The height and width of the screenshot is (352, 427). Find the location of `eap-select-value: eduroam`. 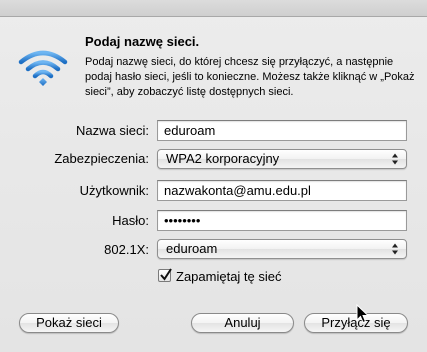

eap-select-value: eduroam is located at coordinates (192, 248).